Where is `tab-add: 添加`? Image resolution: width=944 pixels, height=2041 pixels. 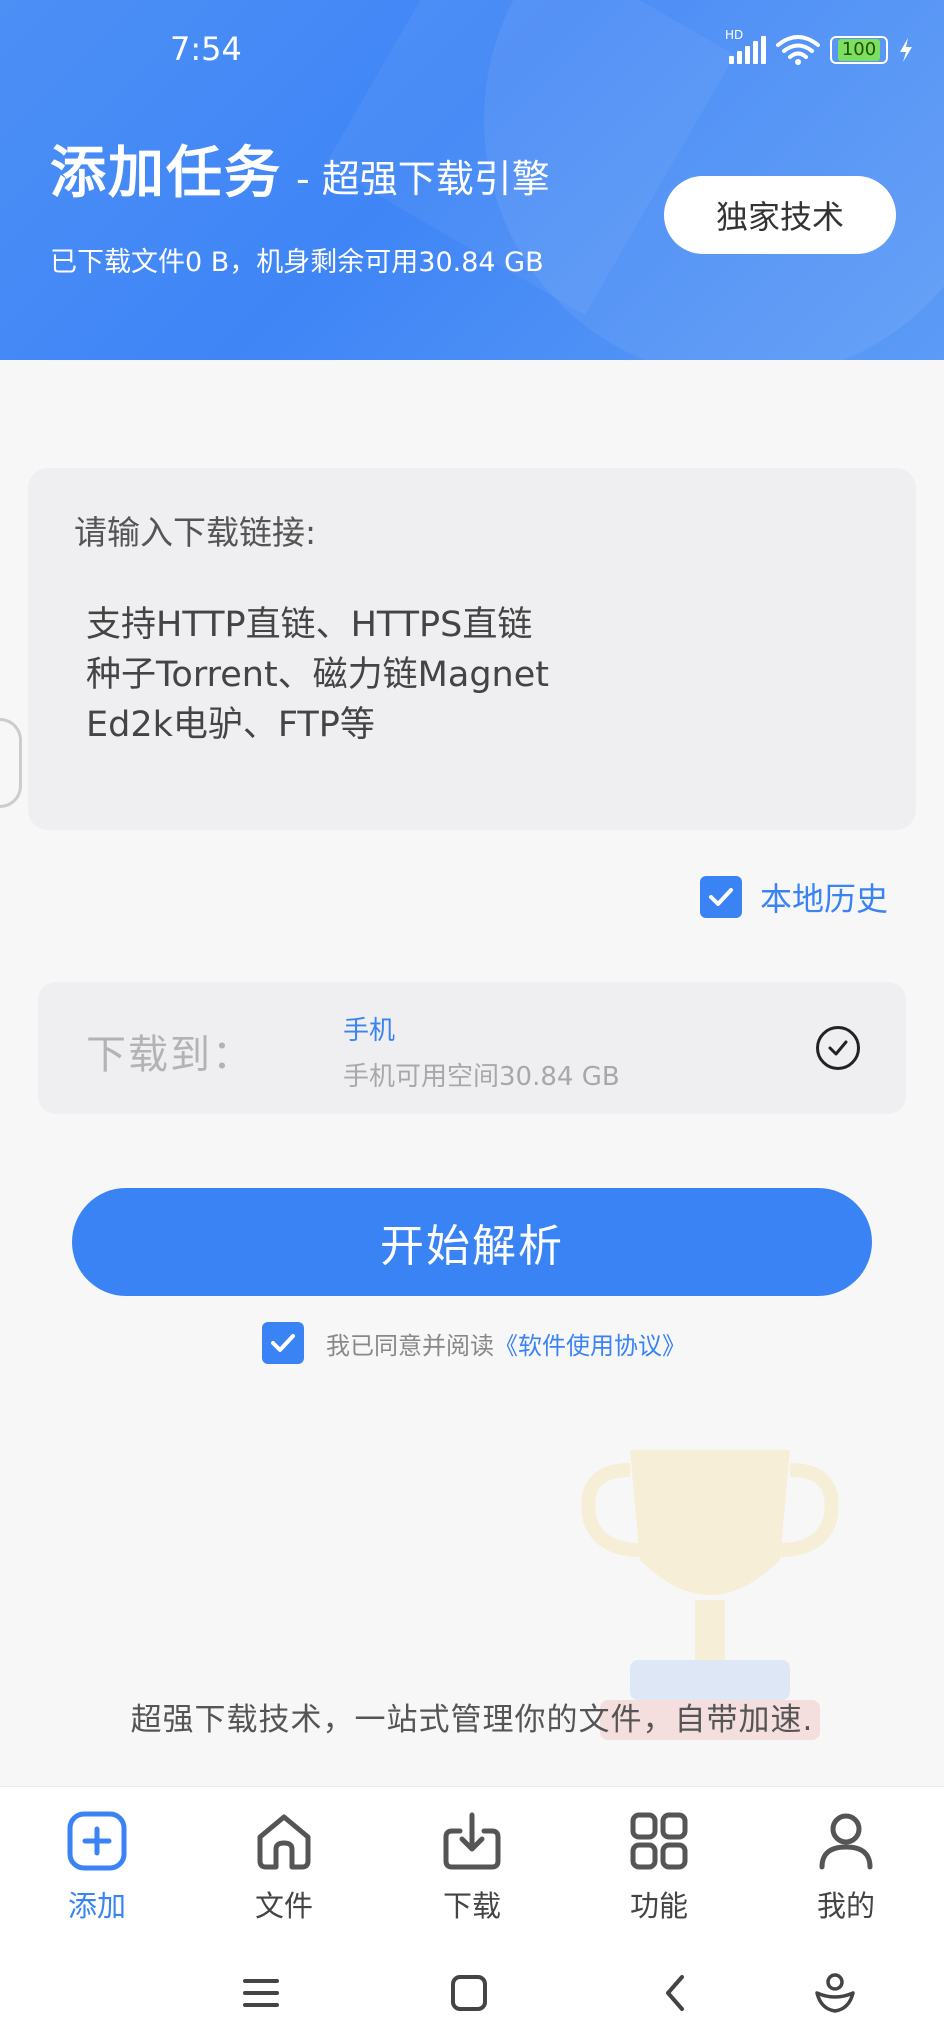 tab-add: 添加 is located at coordinates (97, 1867).